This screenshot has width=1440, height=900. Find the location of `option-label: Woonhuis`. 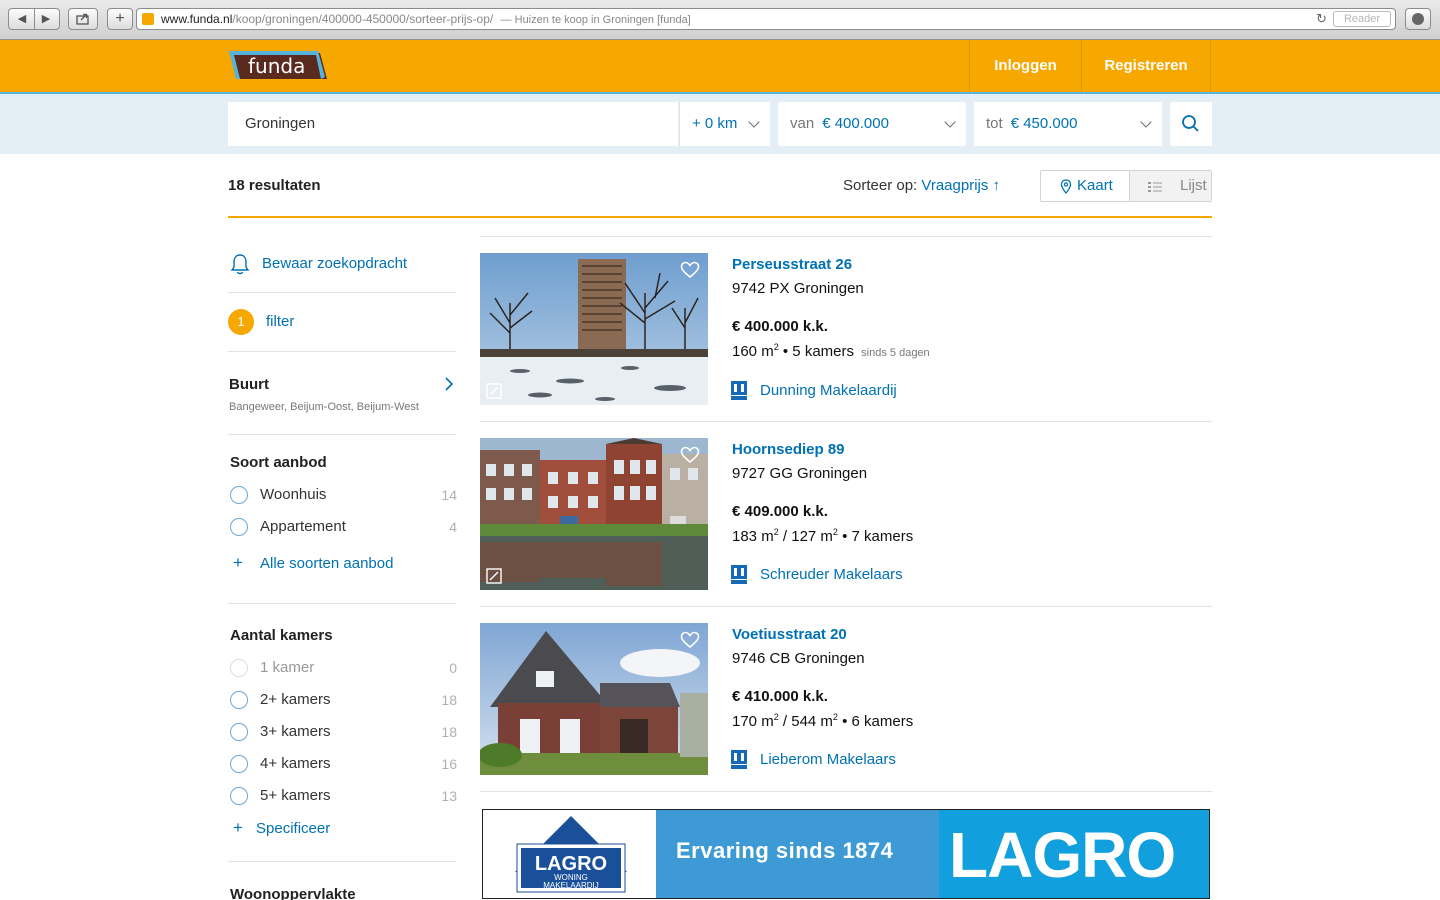

option-label: Woonhuis is located at coordinates (293, 494).